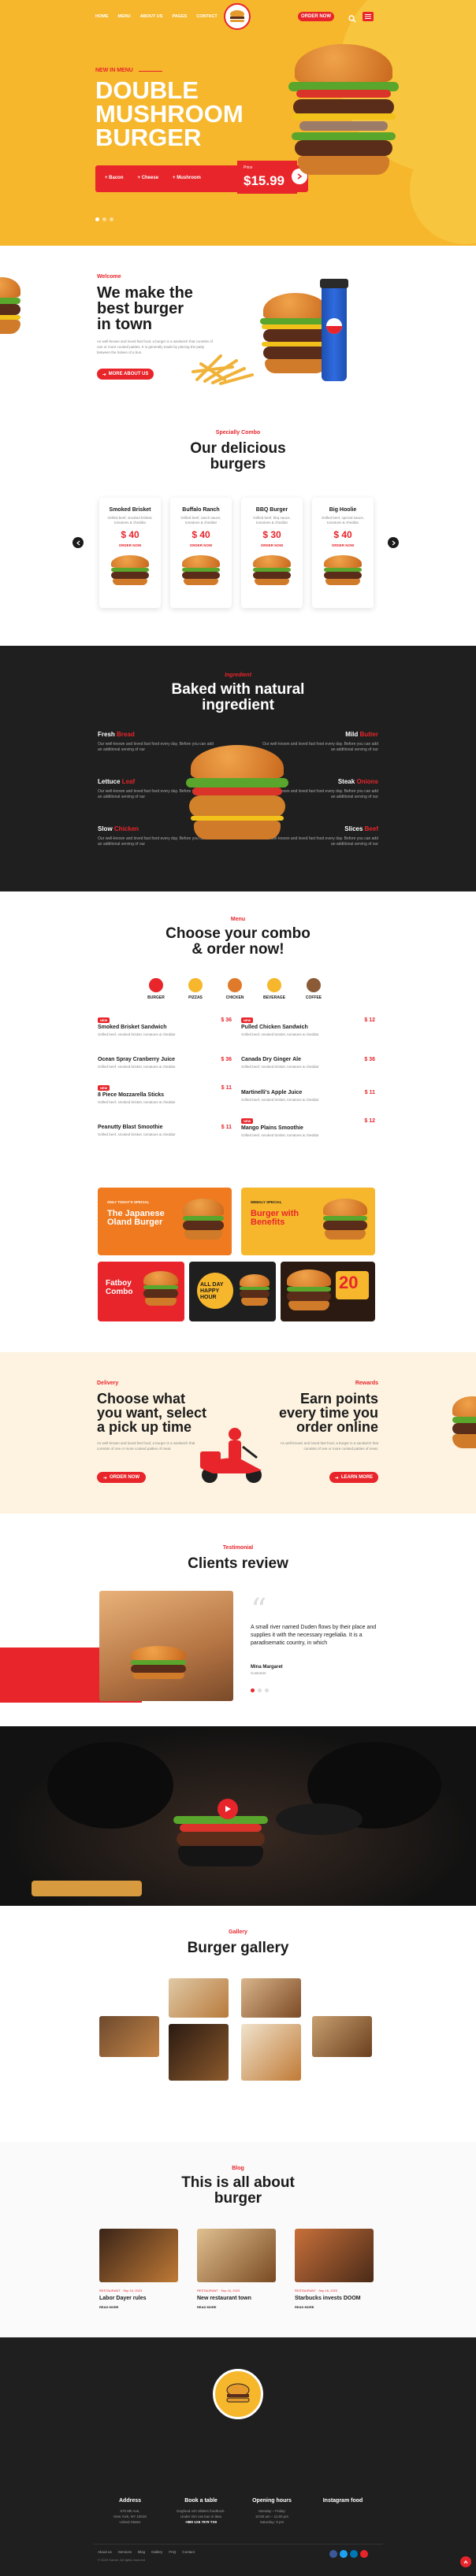 The image size is (476, 2576). What do you see at coordinates (189, 178) in the screenshot?
I see `option-mushroom: Mushroom` at bounding box center [189, 178].